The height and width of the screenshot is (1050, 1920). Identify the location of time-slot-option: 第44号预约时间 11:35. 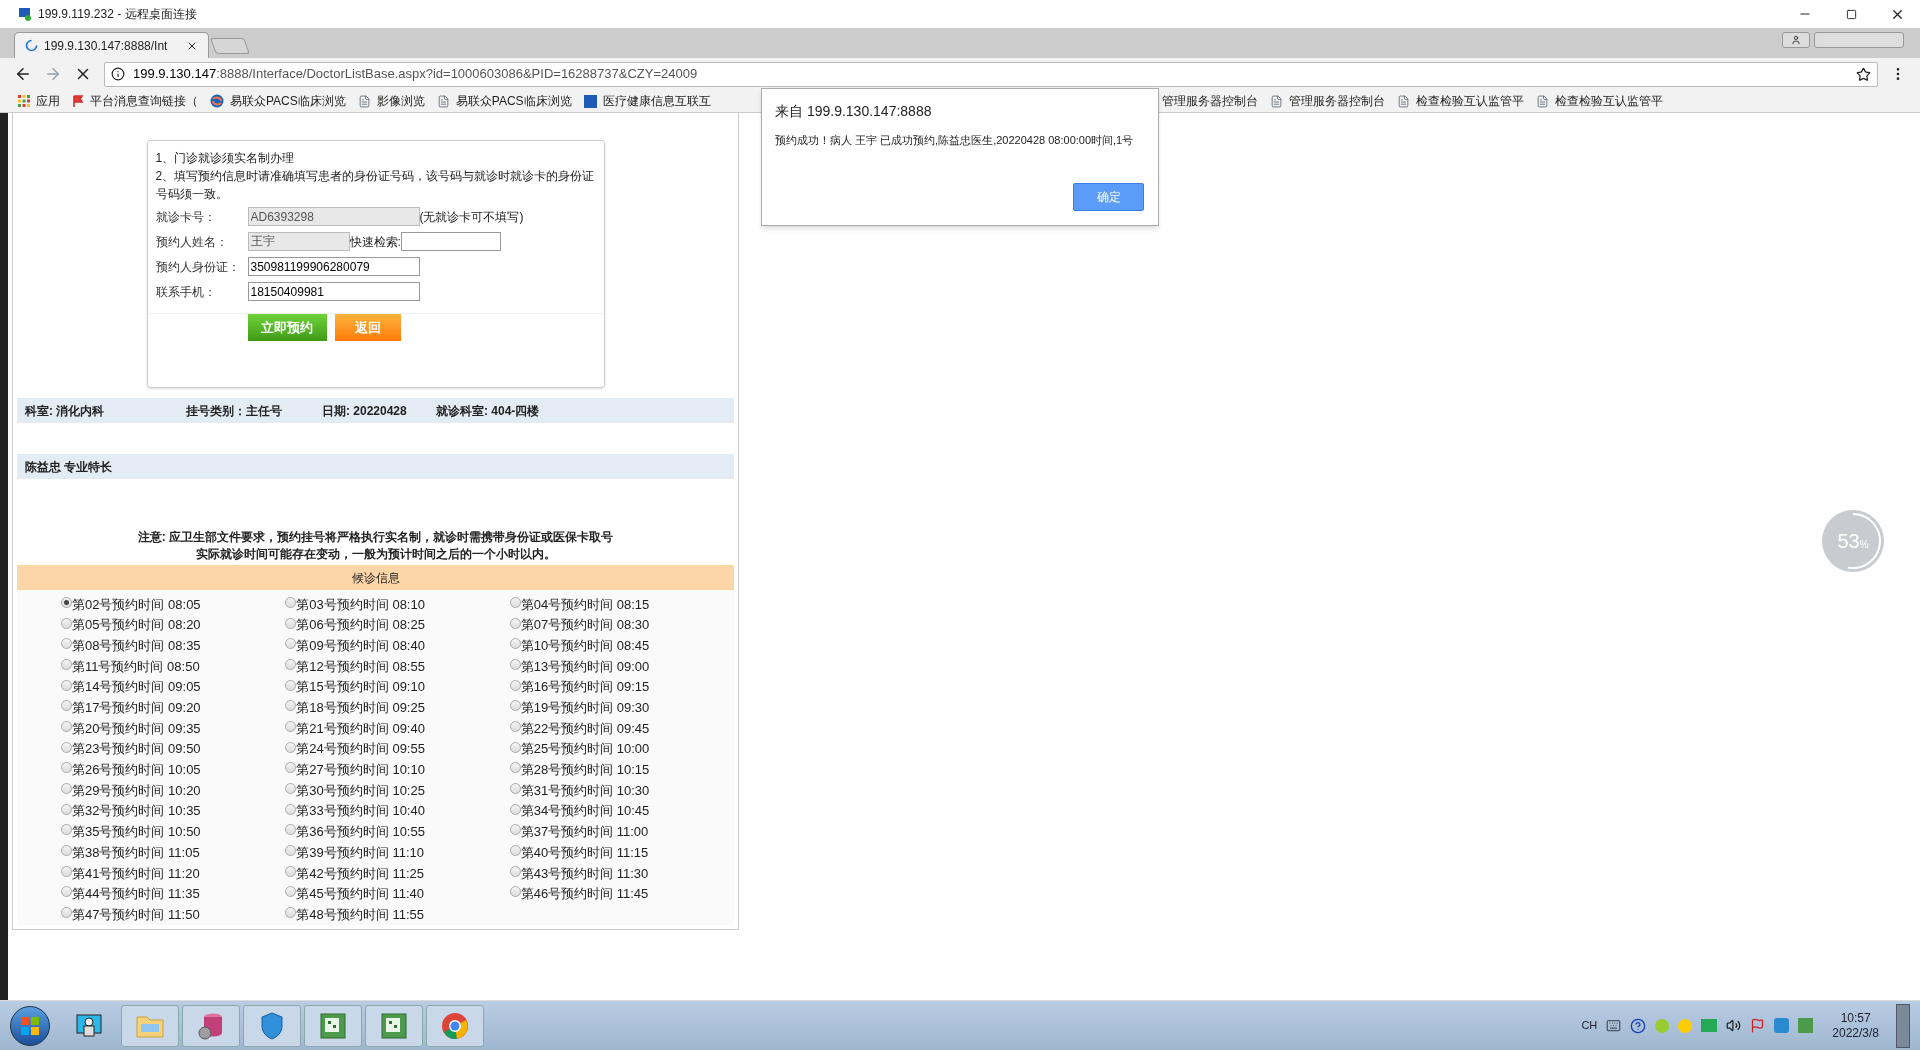
(173, 894).